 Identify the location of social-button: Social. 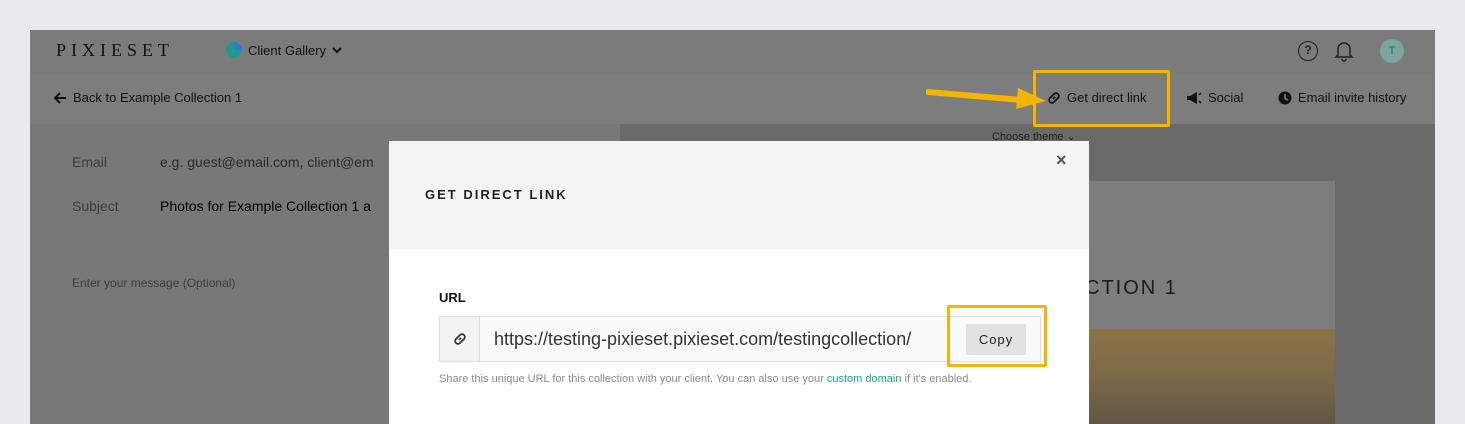
(1214, 97).